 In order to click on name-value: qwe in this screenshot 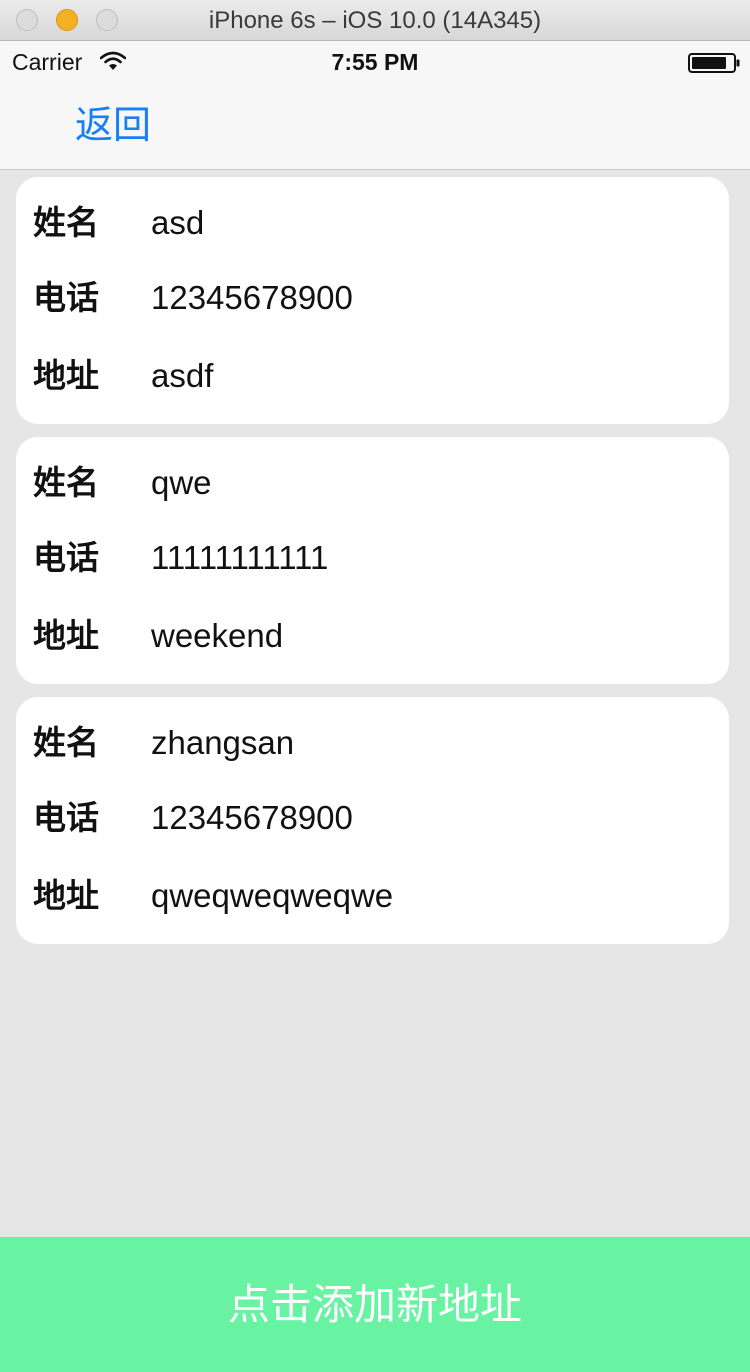, I will do `click(181, 482)`.